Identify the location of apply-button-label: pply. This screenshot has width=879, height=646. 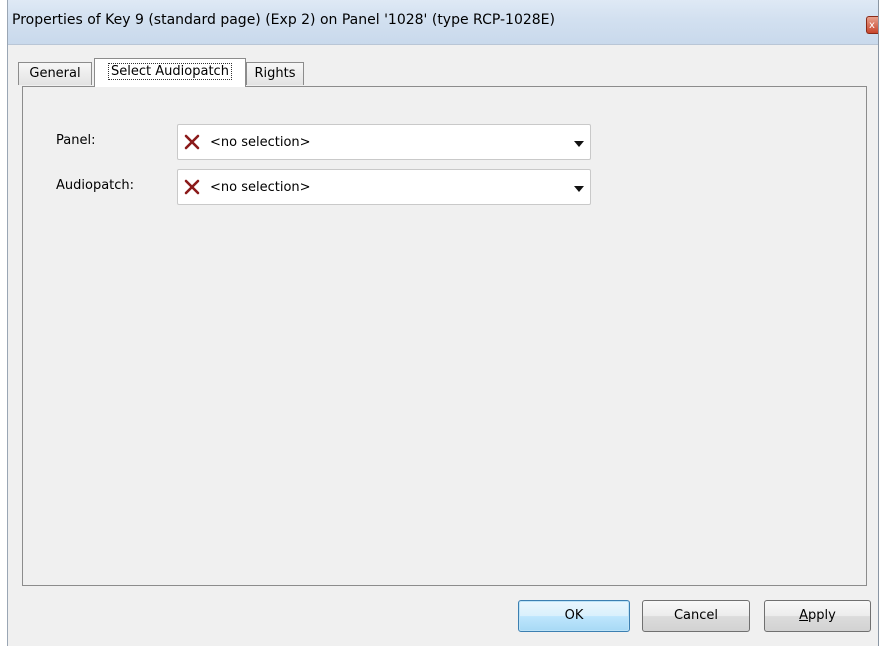
(822, 615).